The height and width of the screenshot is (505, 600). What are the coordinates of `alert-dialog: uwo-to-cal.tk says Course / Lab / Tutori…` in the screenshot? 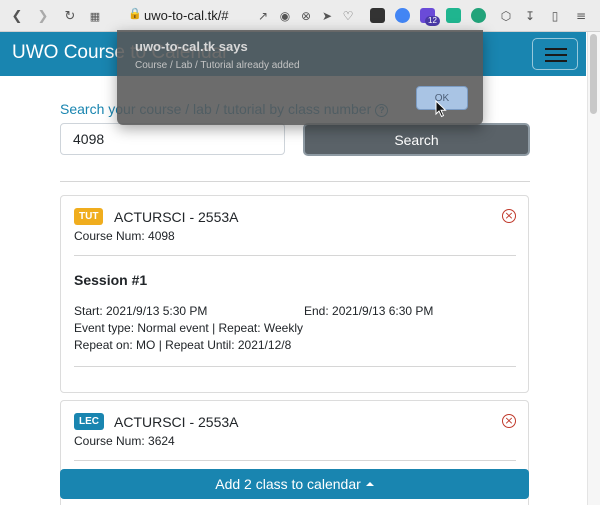 It's located at (300, 77).